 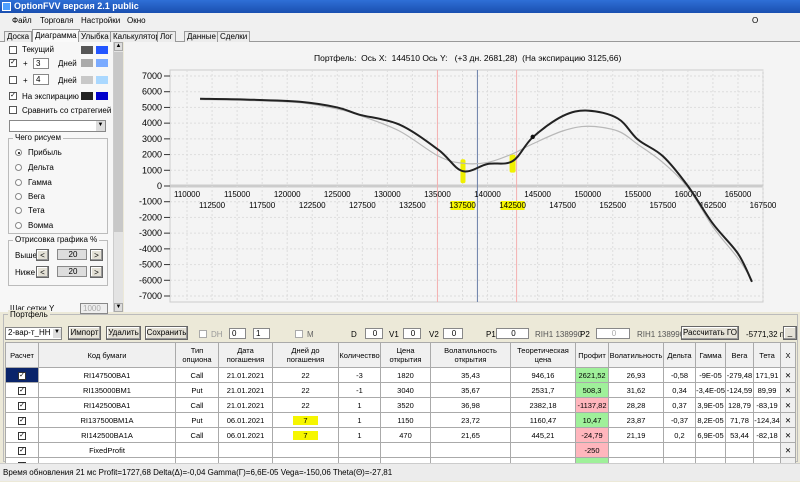 I want to click on y-tick-label: 7000, so click(x=152, y=76).